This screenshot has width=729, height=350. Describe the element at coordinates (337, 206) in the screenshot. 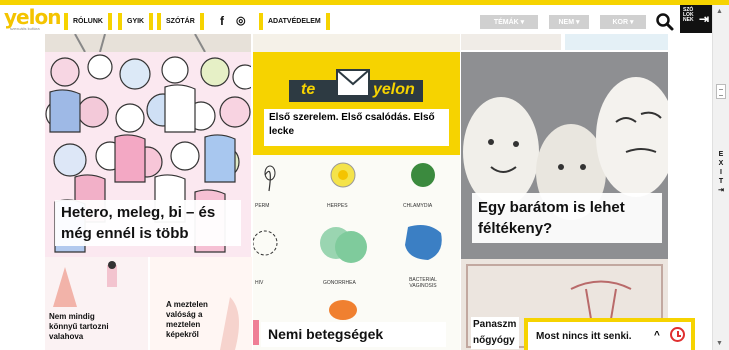

I see `std-label-herpes: HERPES` at that location.